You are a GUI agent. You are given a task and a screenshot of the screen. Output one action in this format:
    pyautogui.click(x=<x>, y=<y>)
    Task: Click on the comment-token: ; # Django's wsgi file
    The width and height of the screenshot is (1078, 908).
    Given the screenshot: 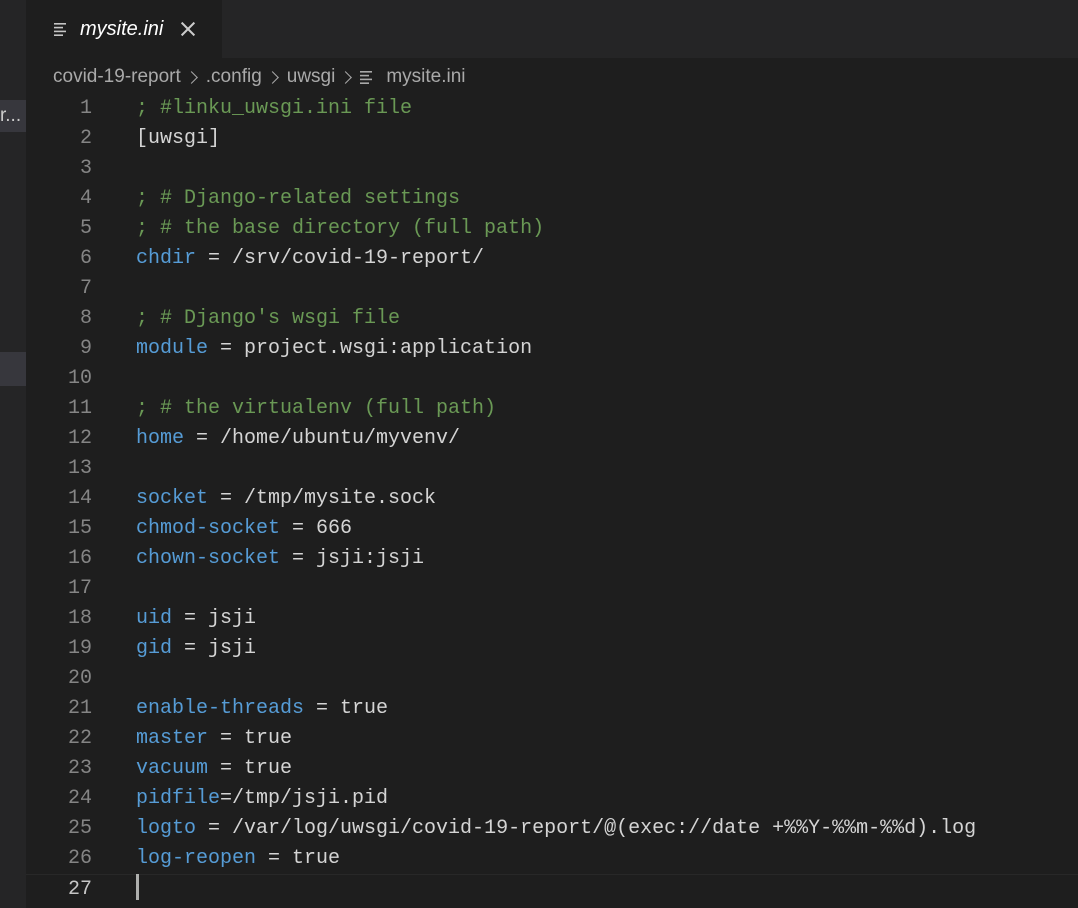 What is the action you would take?
    pyautogui.click(x=268, y=318)
    